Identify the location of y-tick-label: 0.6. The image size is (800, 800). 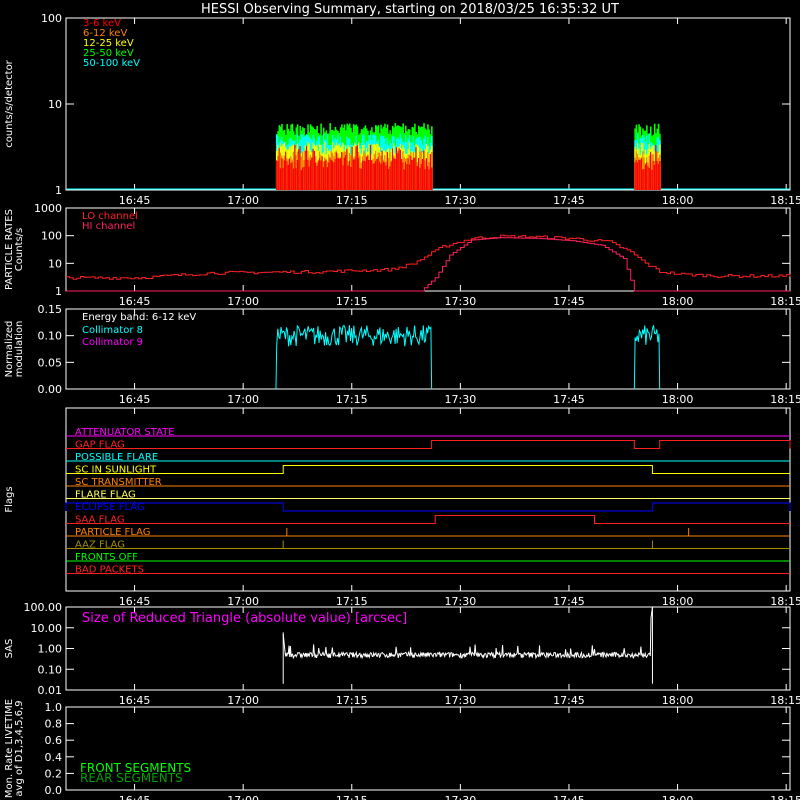
(54, 740).